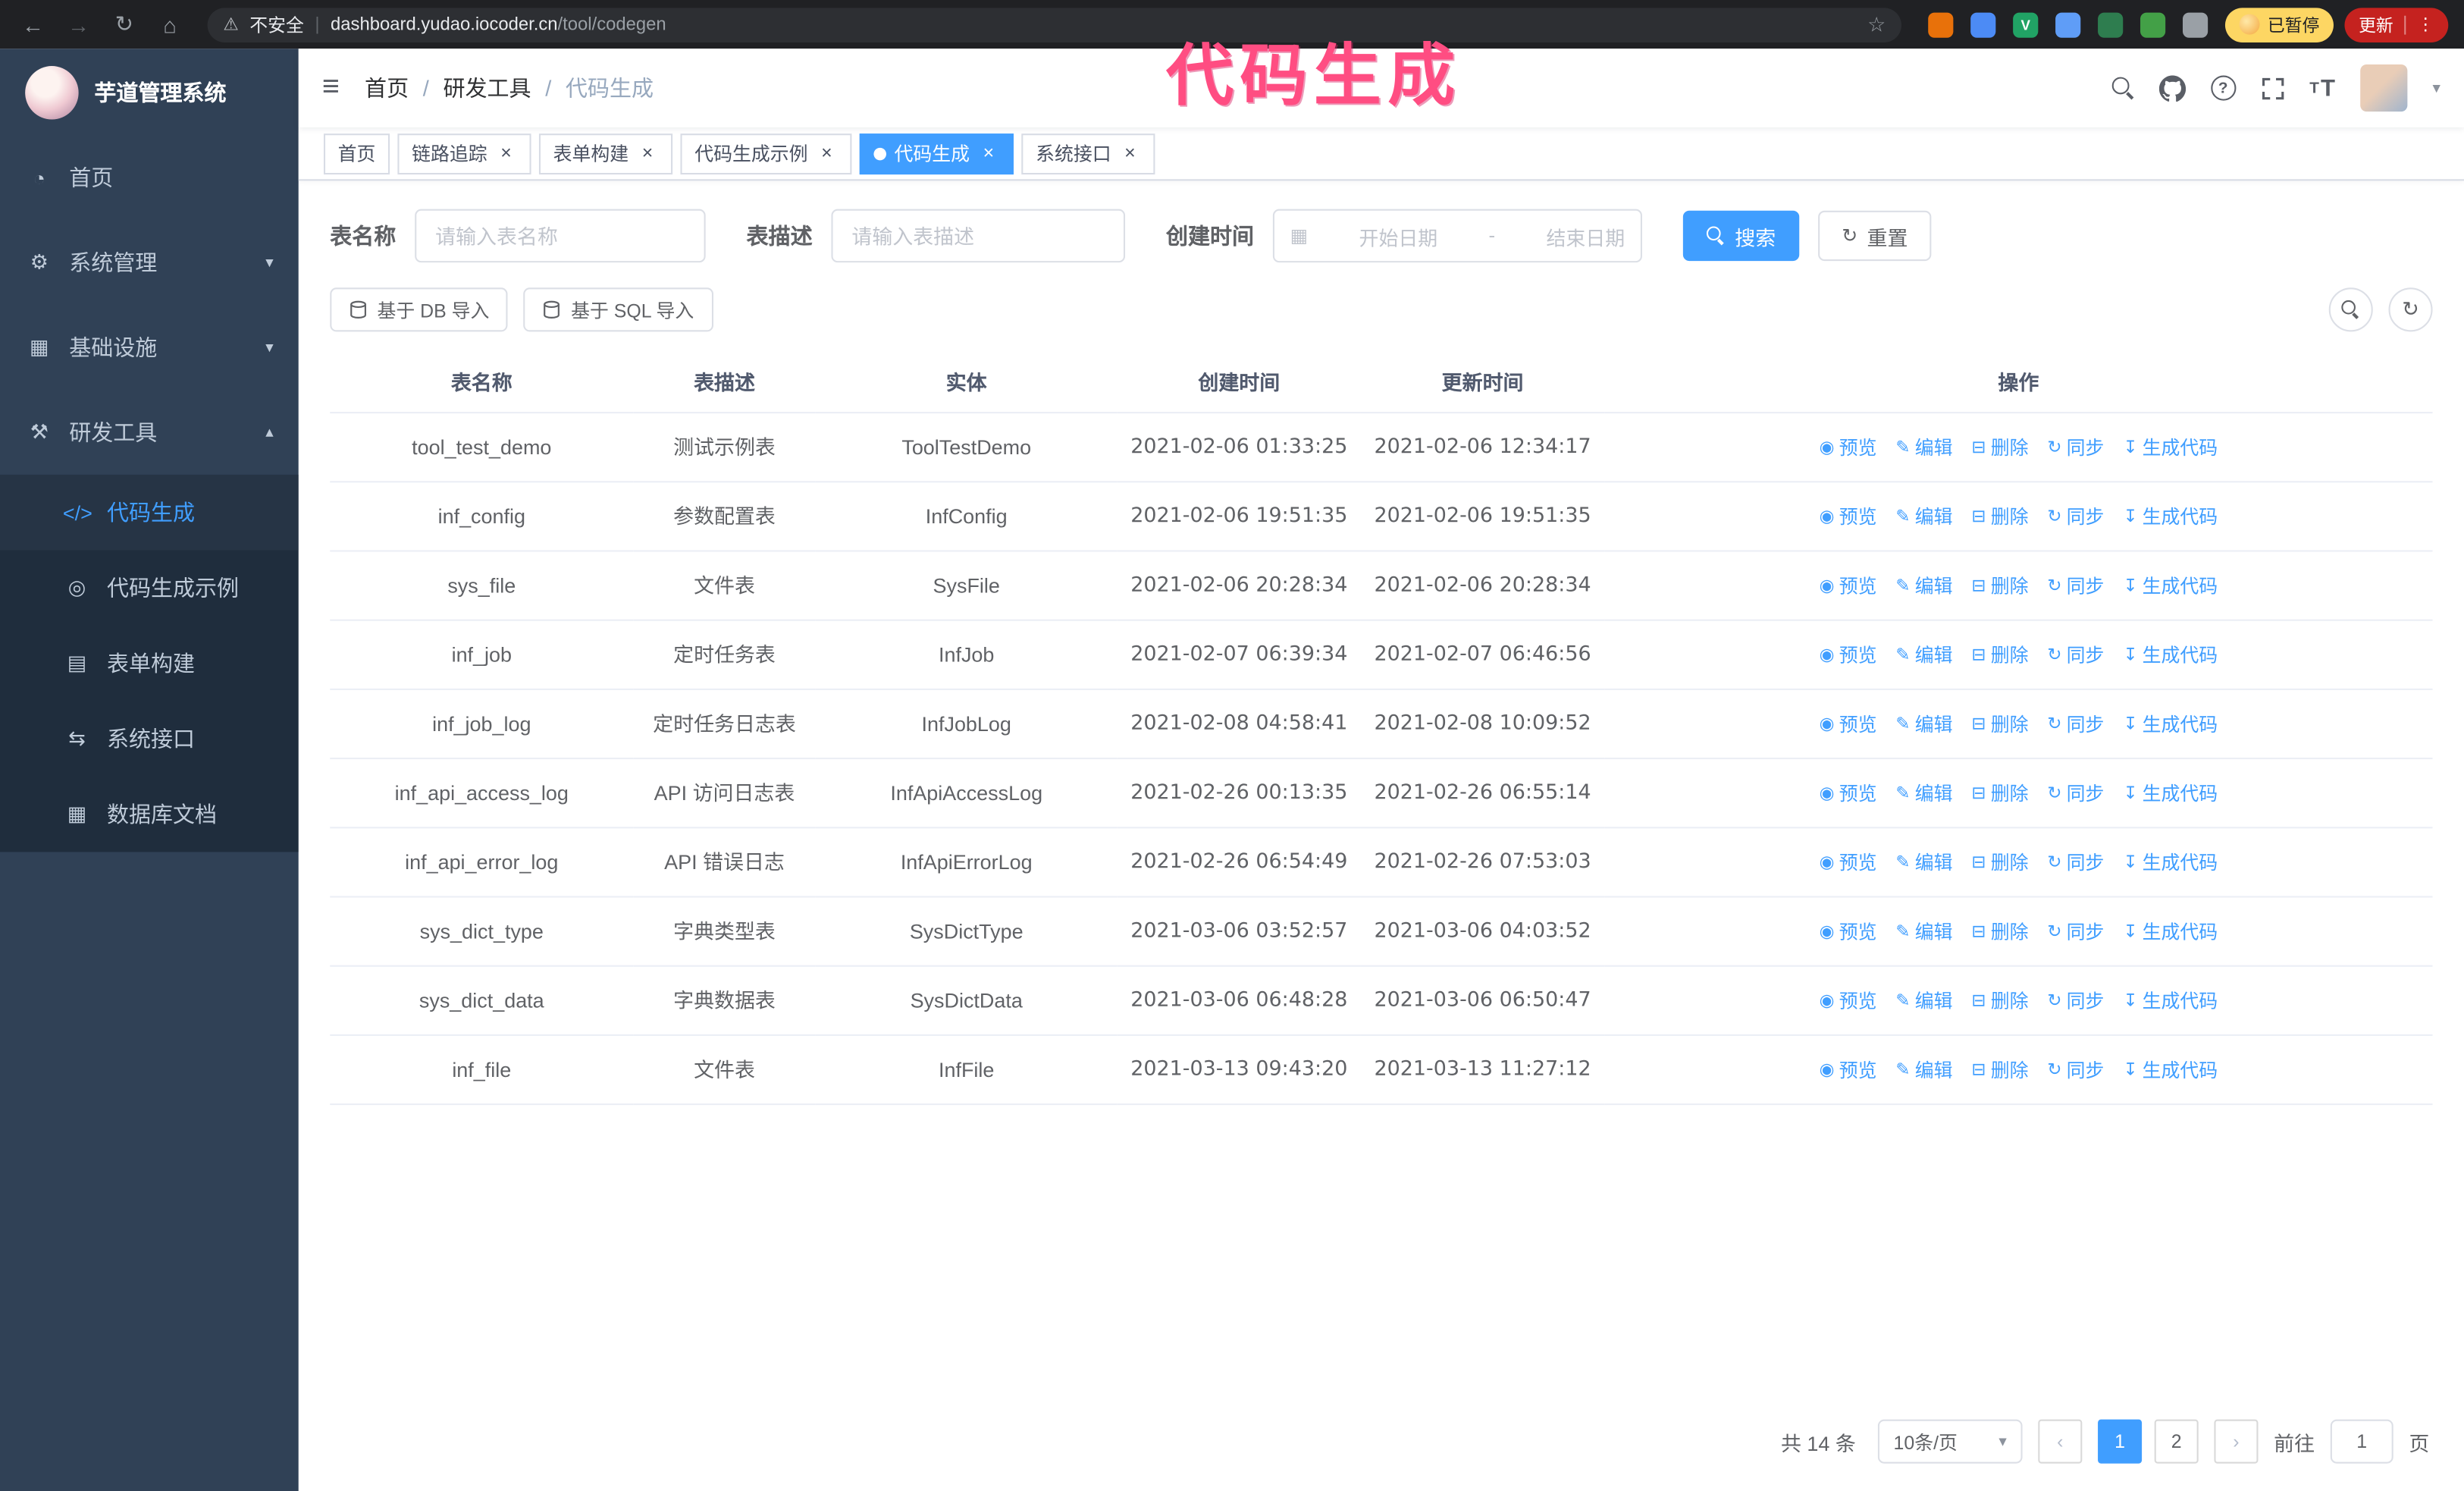 Image resolution: width=2464 pixels, height=1491 pixels. Describe the element at coordinates (2411, 309) in the screenshot. I see `refresh-table-button: ↻` at that location.